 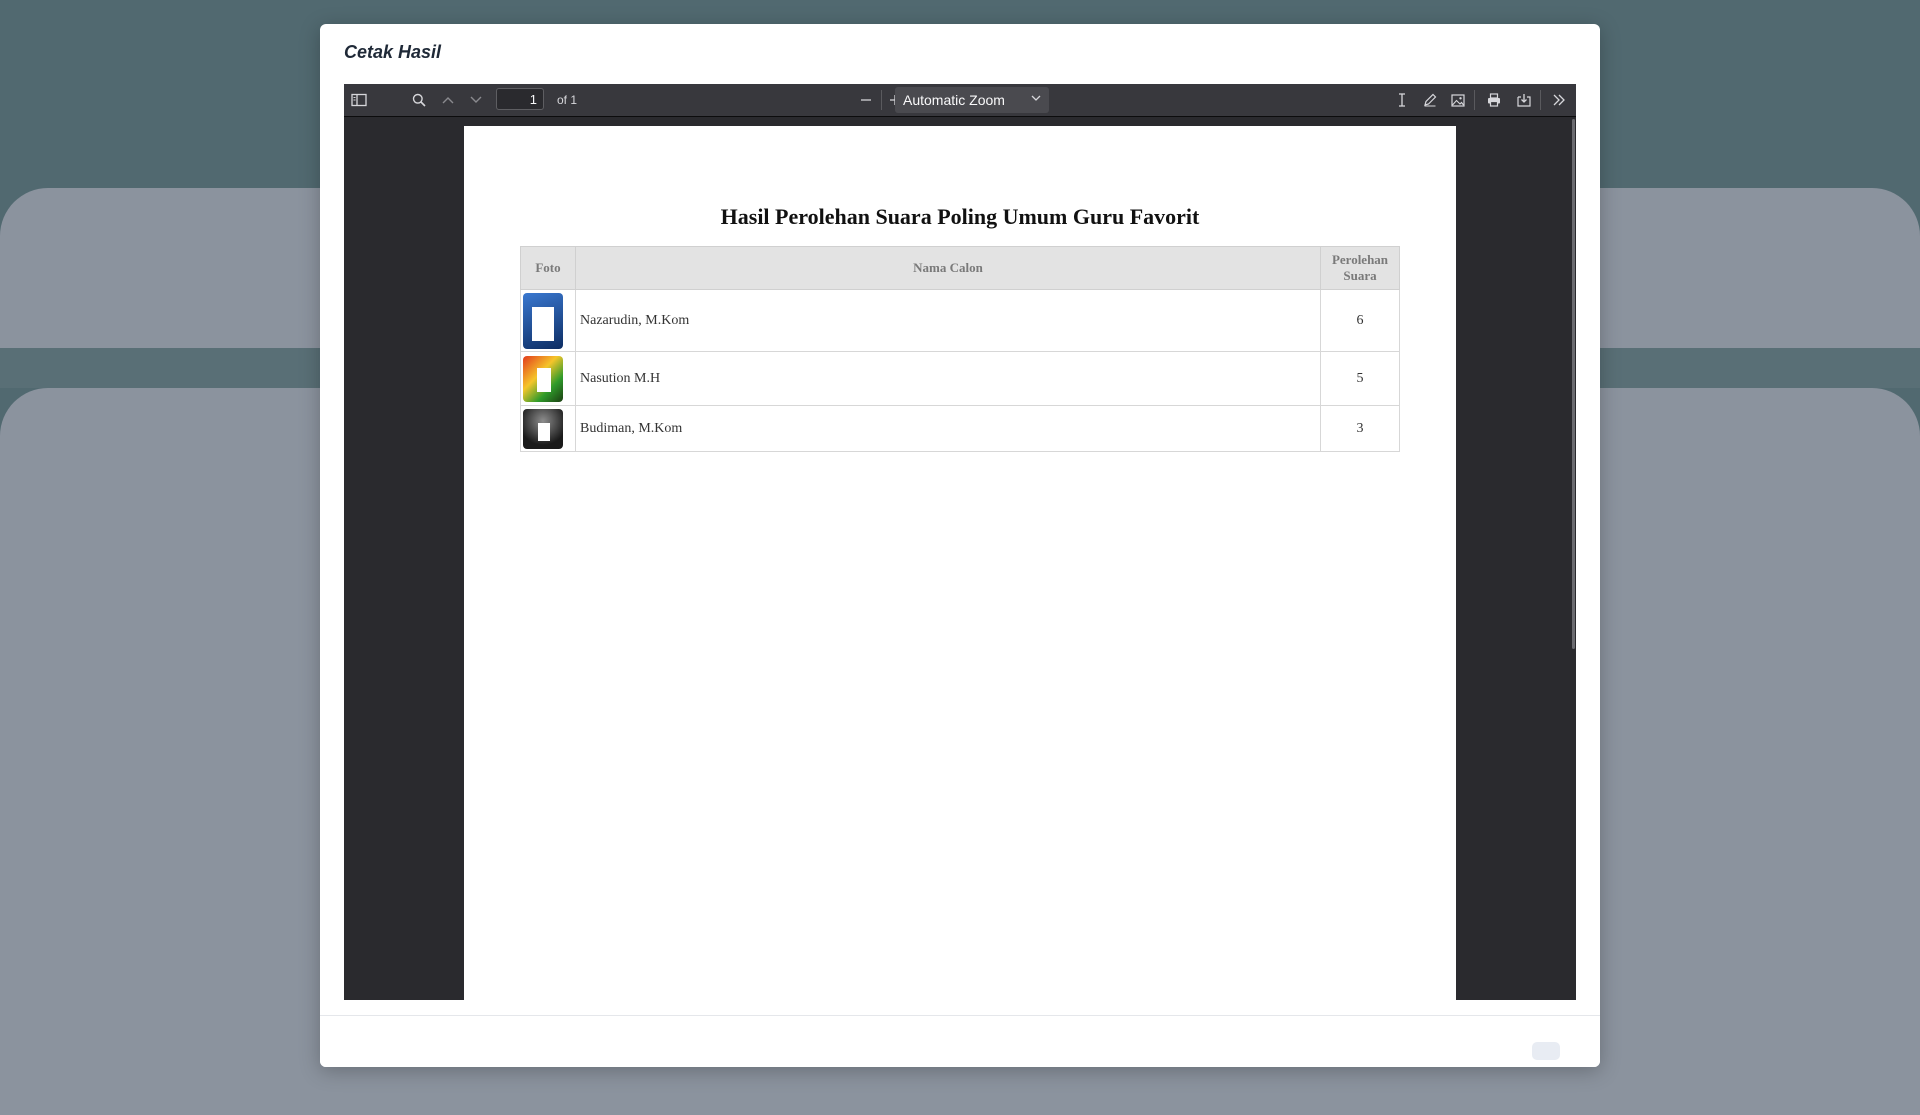 What do you see at coordinates (948, 320) in the screenshot?
I see `candidate-name: Nazarudin, M.Kom` at bounding box center [948, 320].